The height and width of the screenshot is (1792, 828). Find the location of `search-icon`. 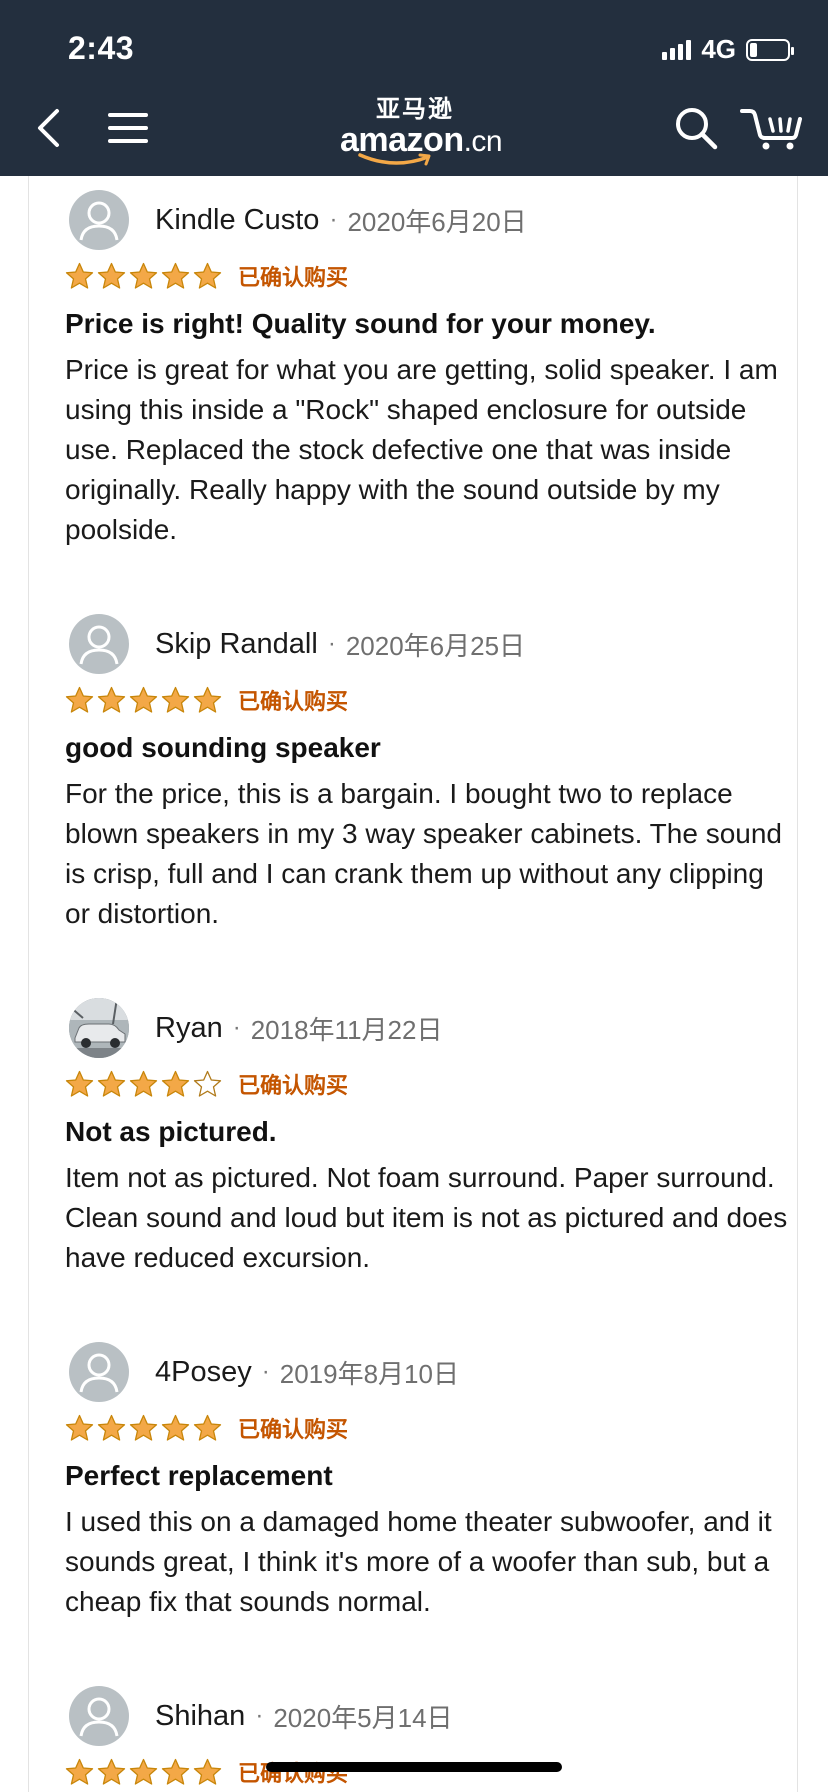

search-icon is located at coordinates (697, 129).